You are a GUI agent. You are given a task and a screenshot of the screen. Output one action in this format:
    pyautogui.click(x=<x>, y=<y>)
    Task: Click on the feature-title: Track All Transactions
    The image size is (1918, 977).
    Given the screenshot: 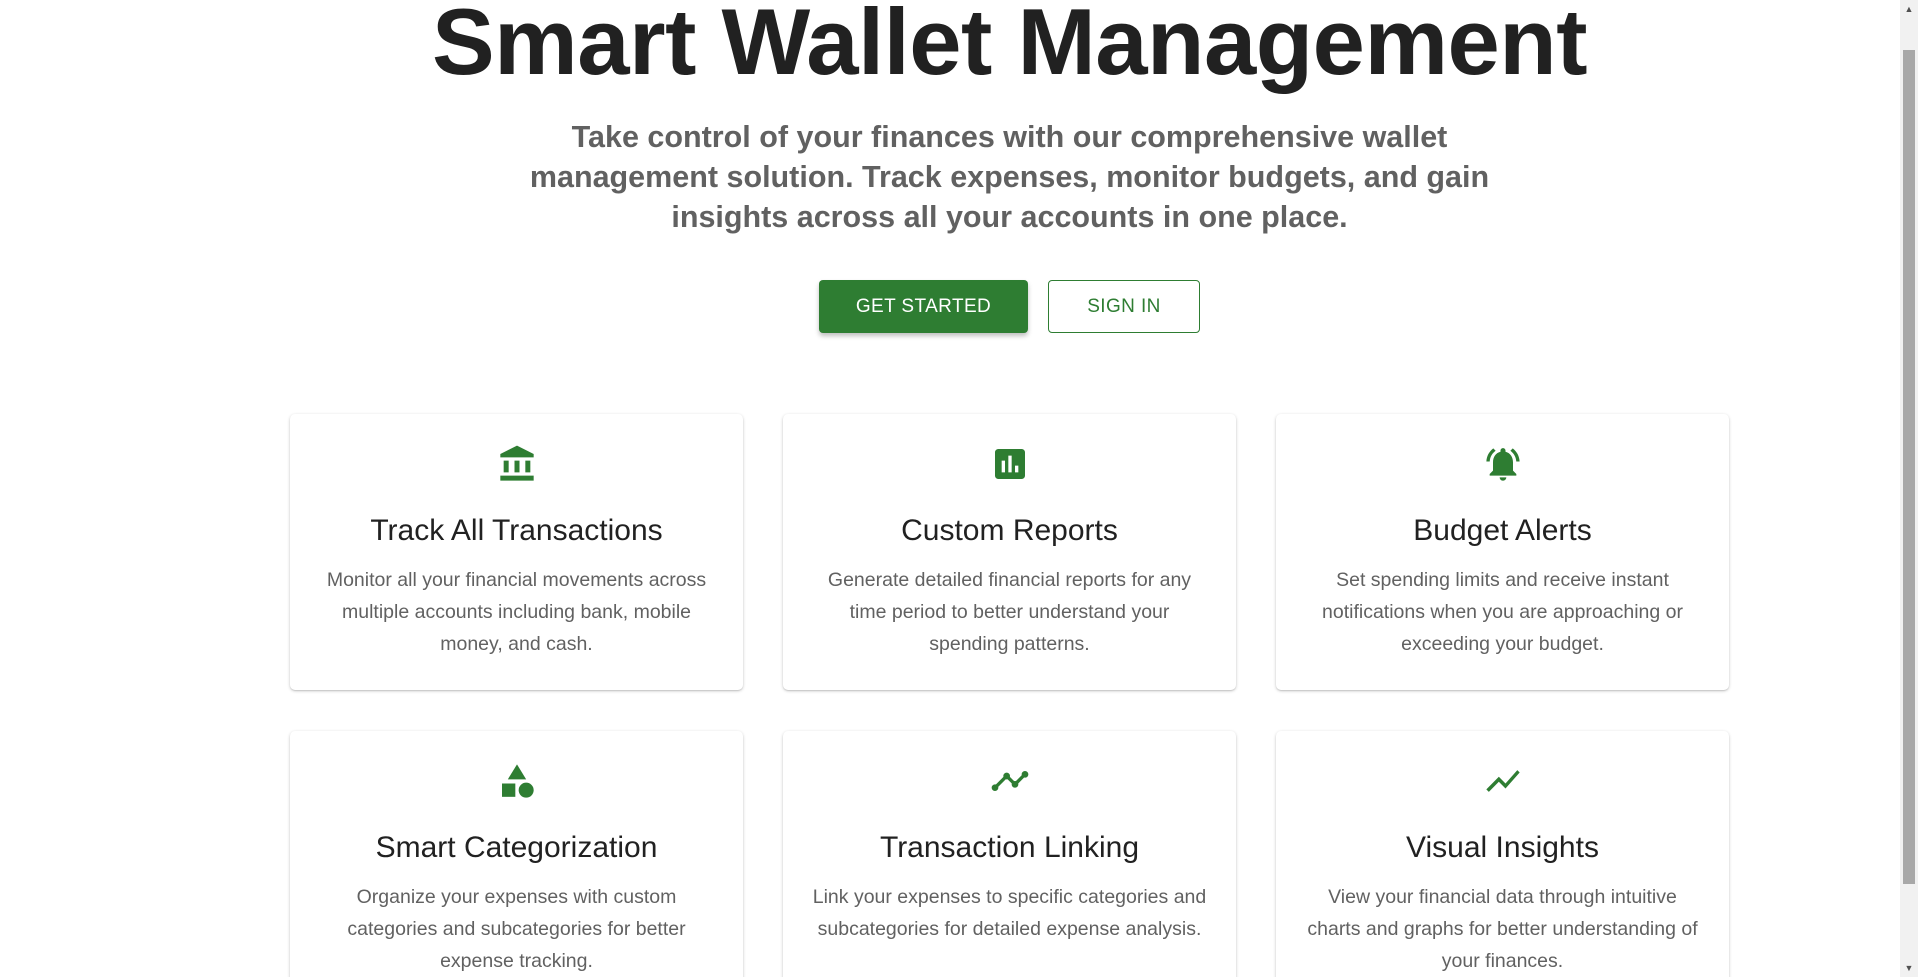 What is the action you would take?
    pyautogui.click(x=516, y=530)
    